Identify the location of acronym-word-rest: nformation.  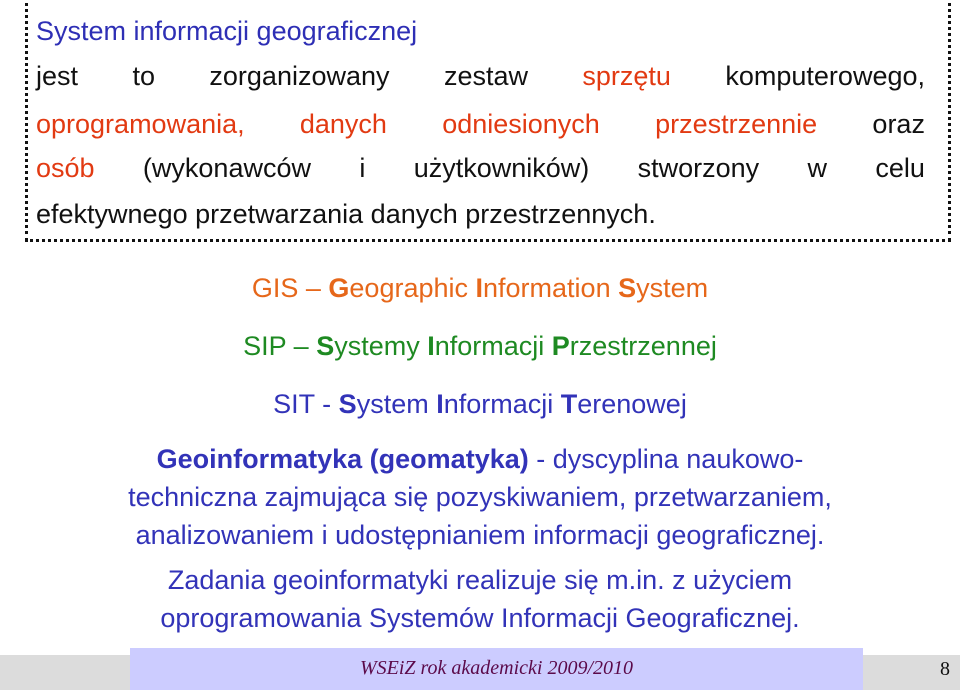
(551, 288).